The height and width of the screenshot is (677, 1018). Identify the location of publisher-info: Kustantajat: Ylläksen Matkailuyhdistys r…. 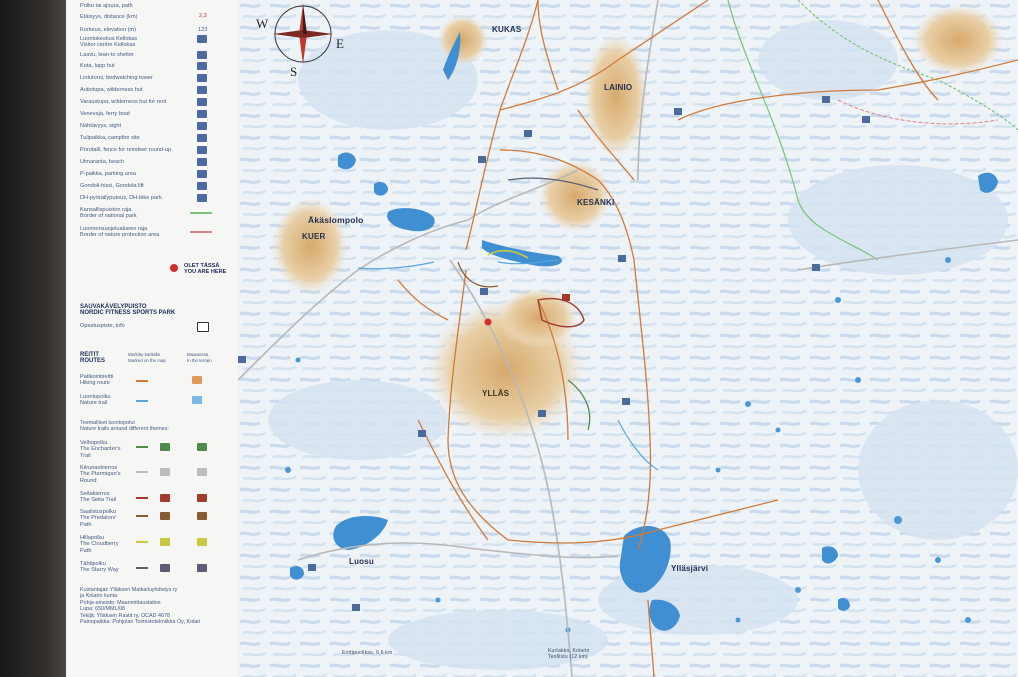
(140, 606).